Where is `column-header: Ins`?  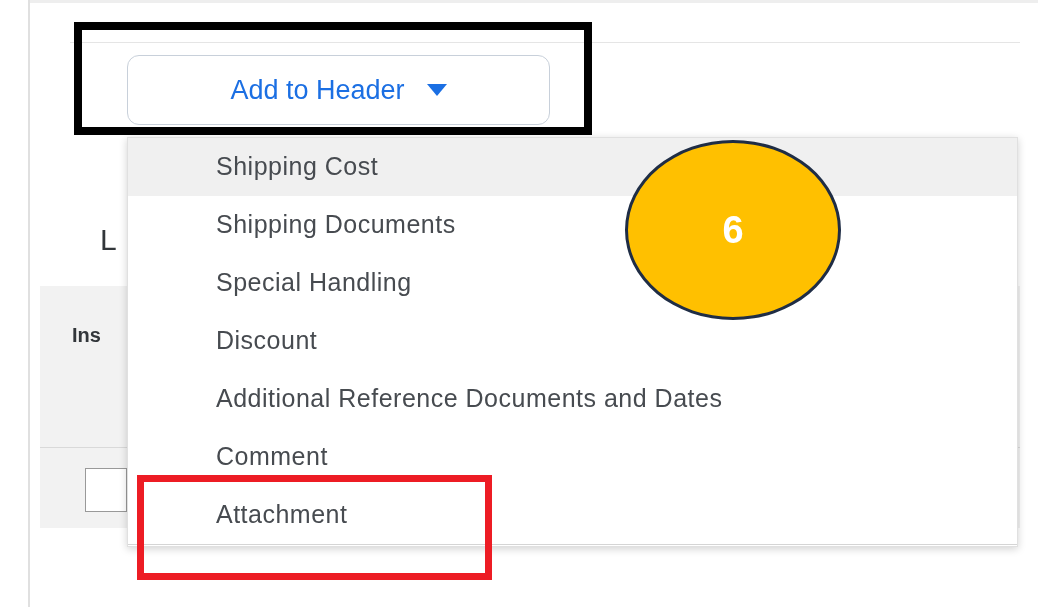 column-header: Ins is located at coordinates (86, 335).